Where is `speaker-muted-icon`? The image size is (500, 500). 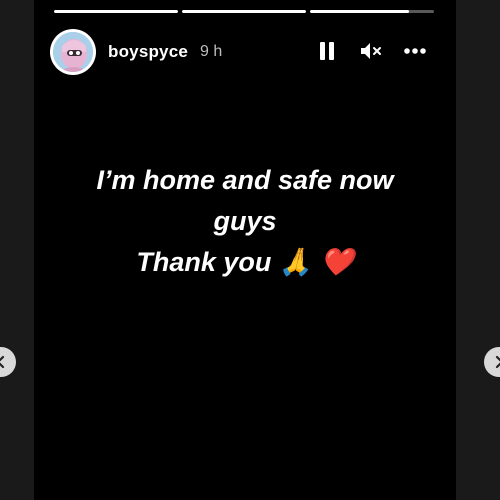 speaker-muted-icon is located at coordinates (371, 51).